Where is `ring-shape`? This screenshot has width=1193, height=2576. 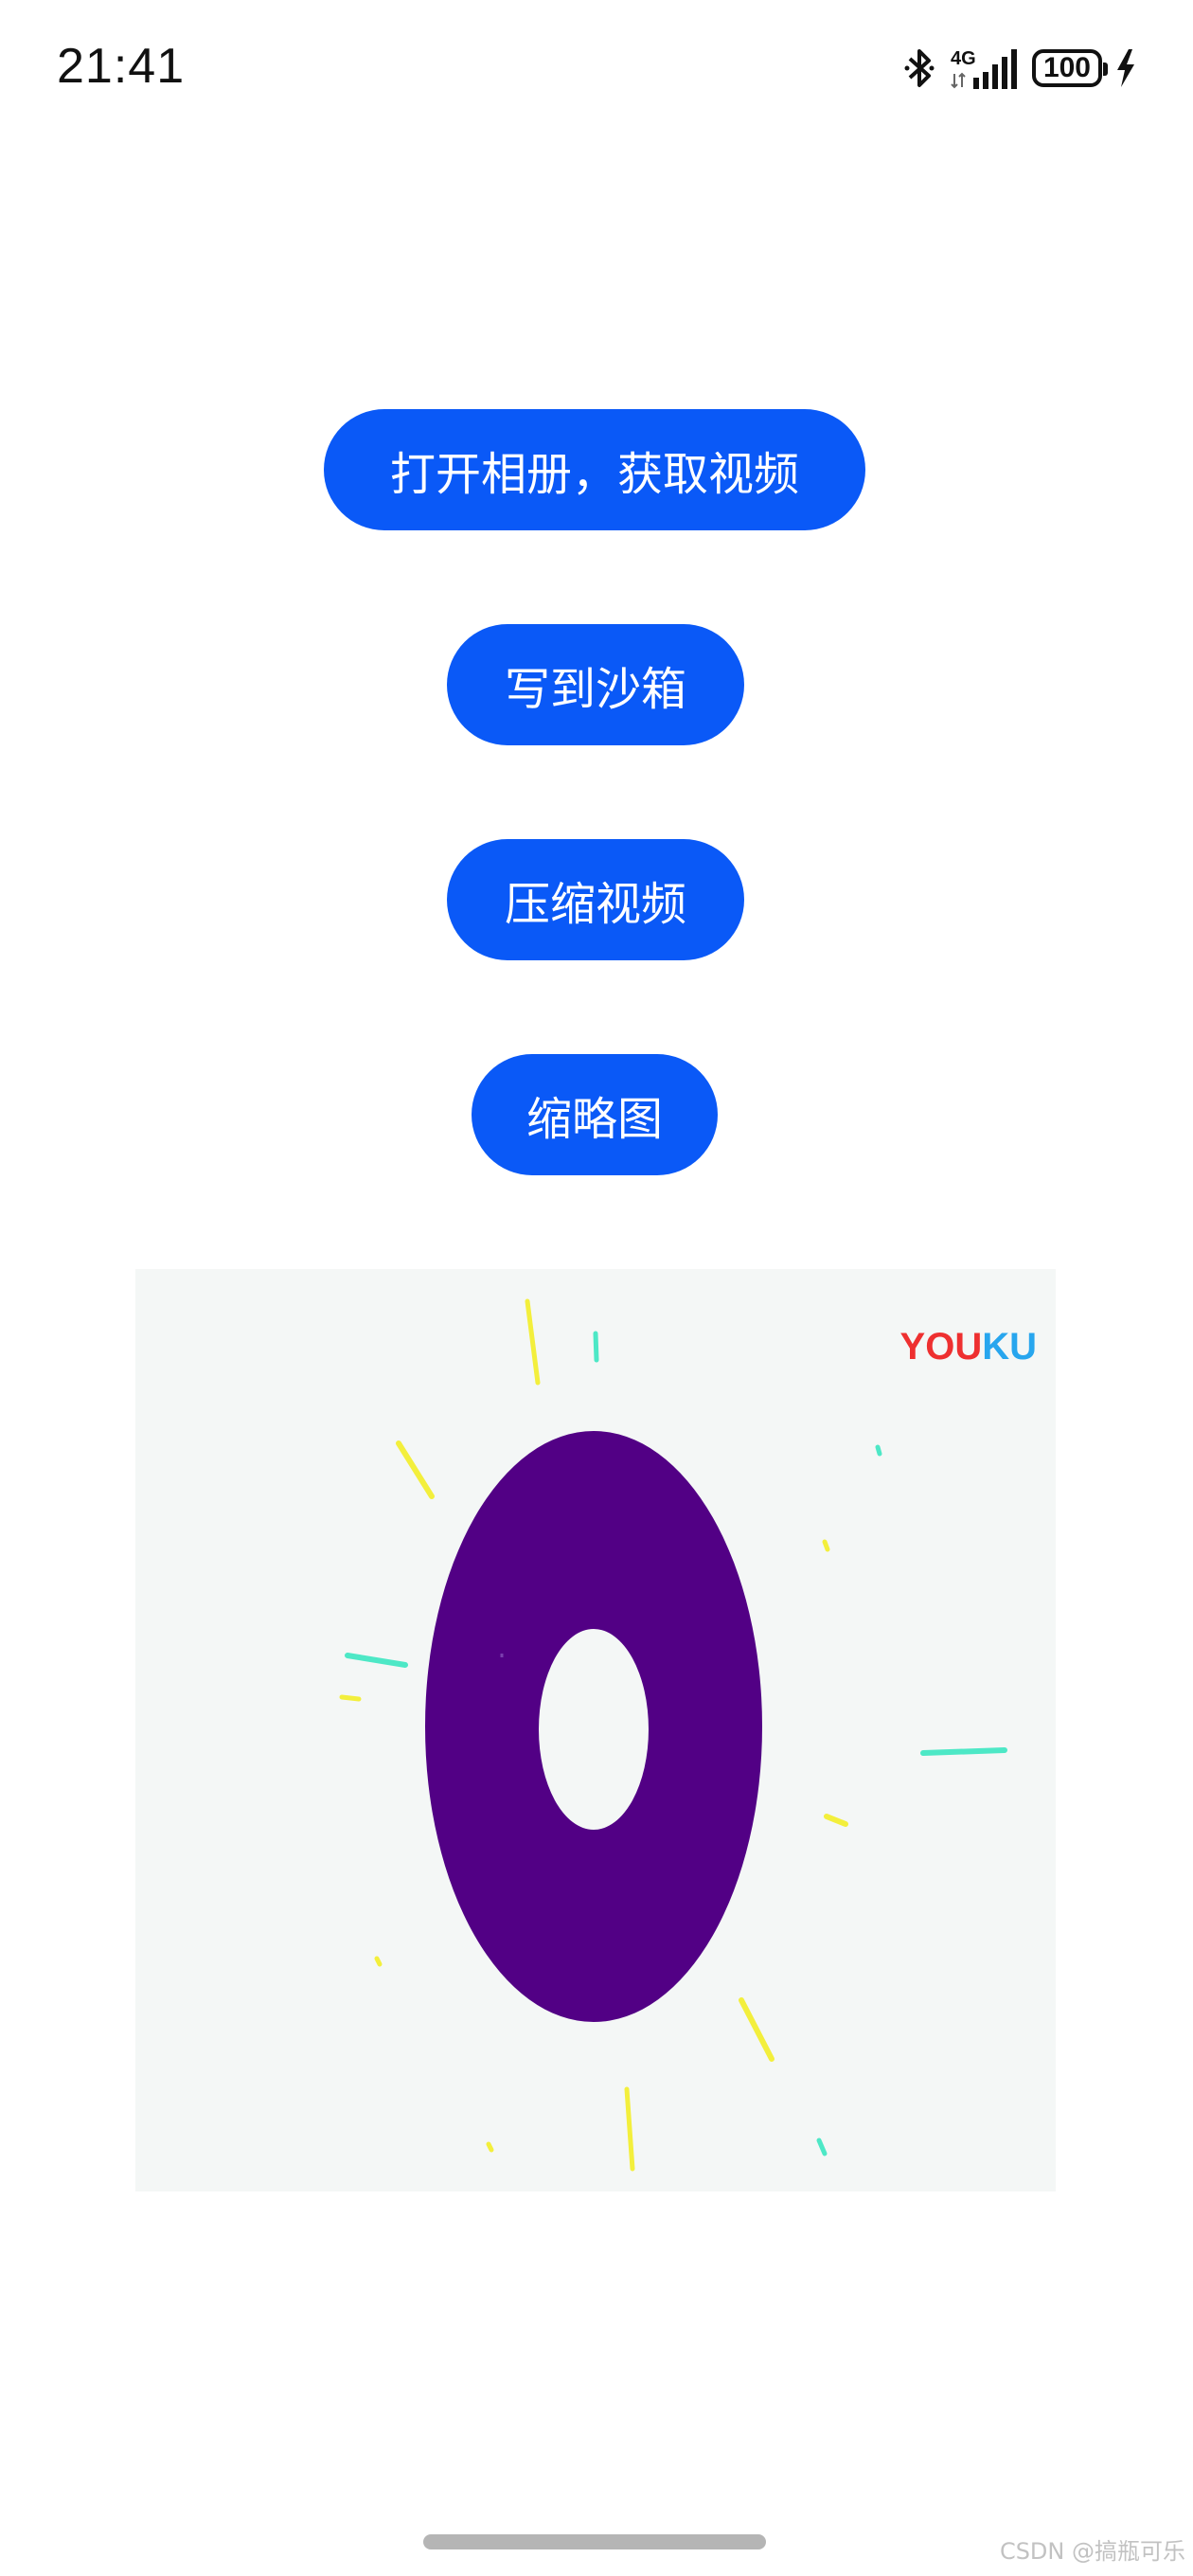 ring-shape is located at coordinates (593, 1726).